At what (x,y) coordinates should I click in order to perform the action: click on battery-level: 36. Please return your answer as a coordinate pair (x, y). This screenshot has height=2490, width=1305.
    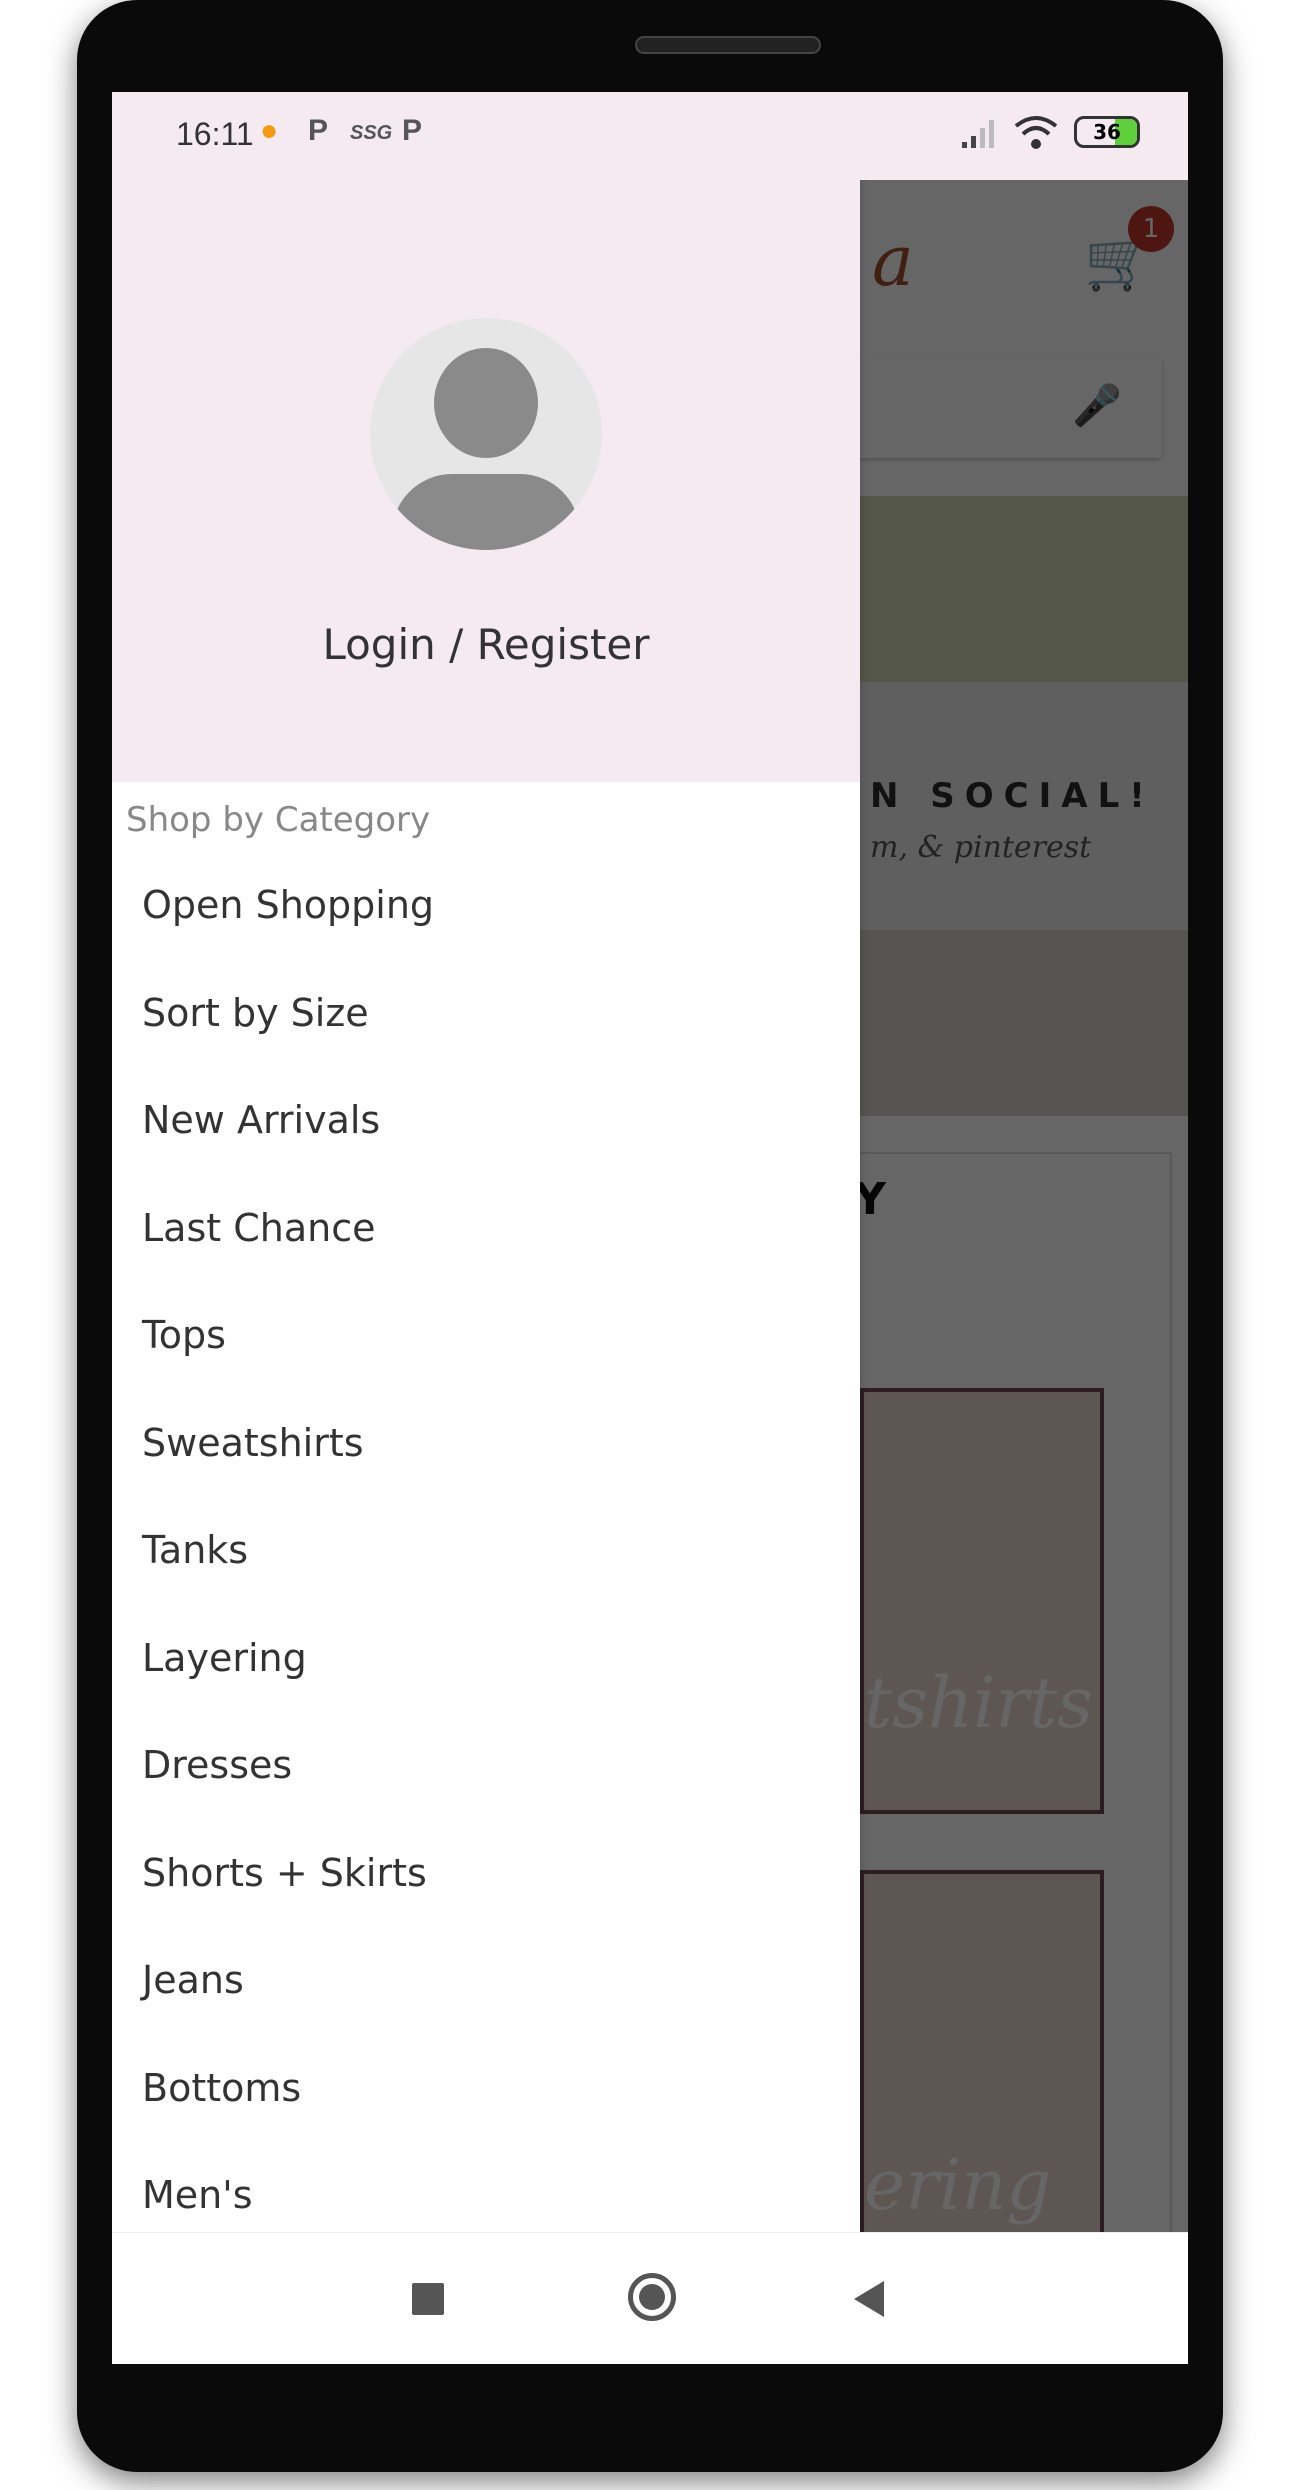
    Looking at the image, I should click on (1107, 132).